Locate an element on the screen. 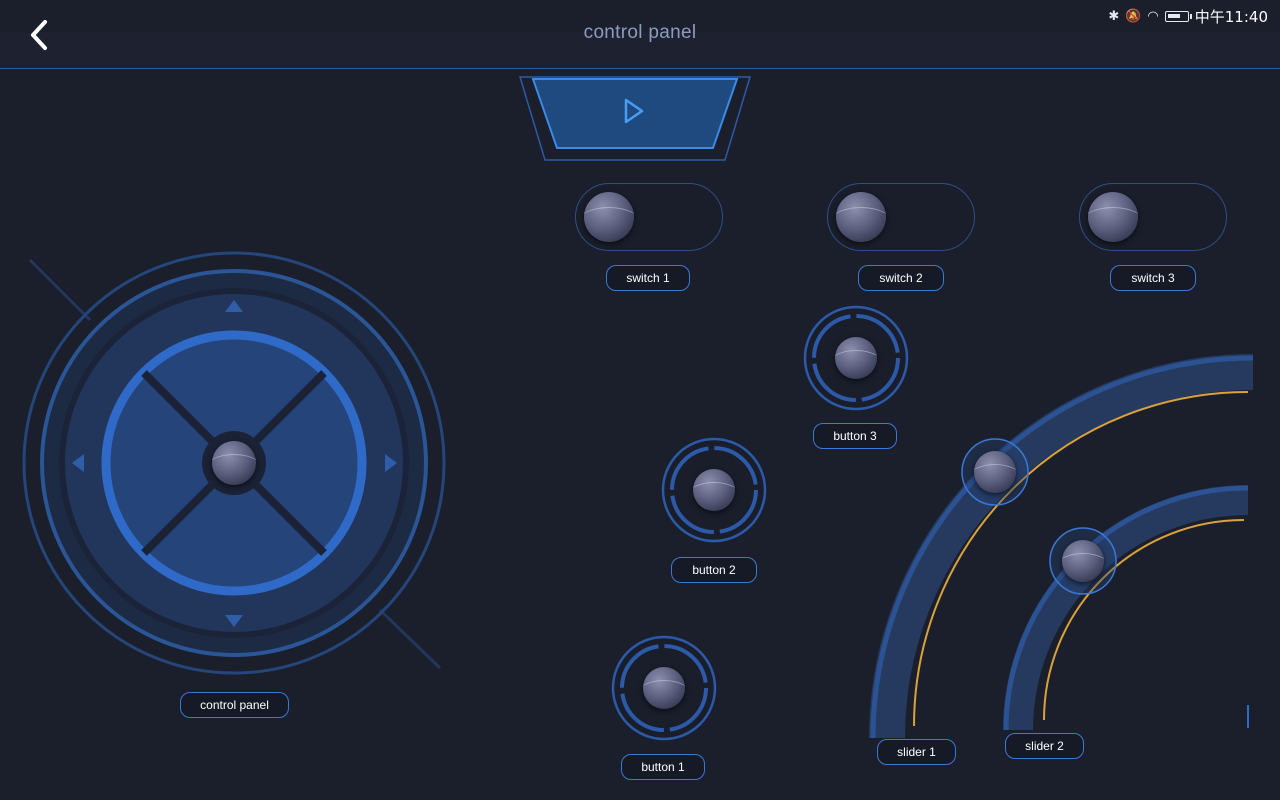  slider-1-knob is located at coordinates (995, 472).